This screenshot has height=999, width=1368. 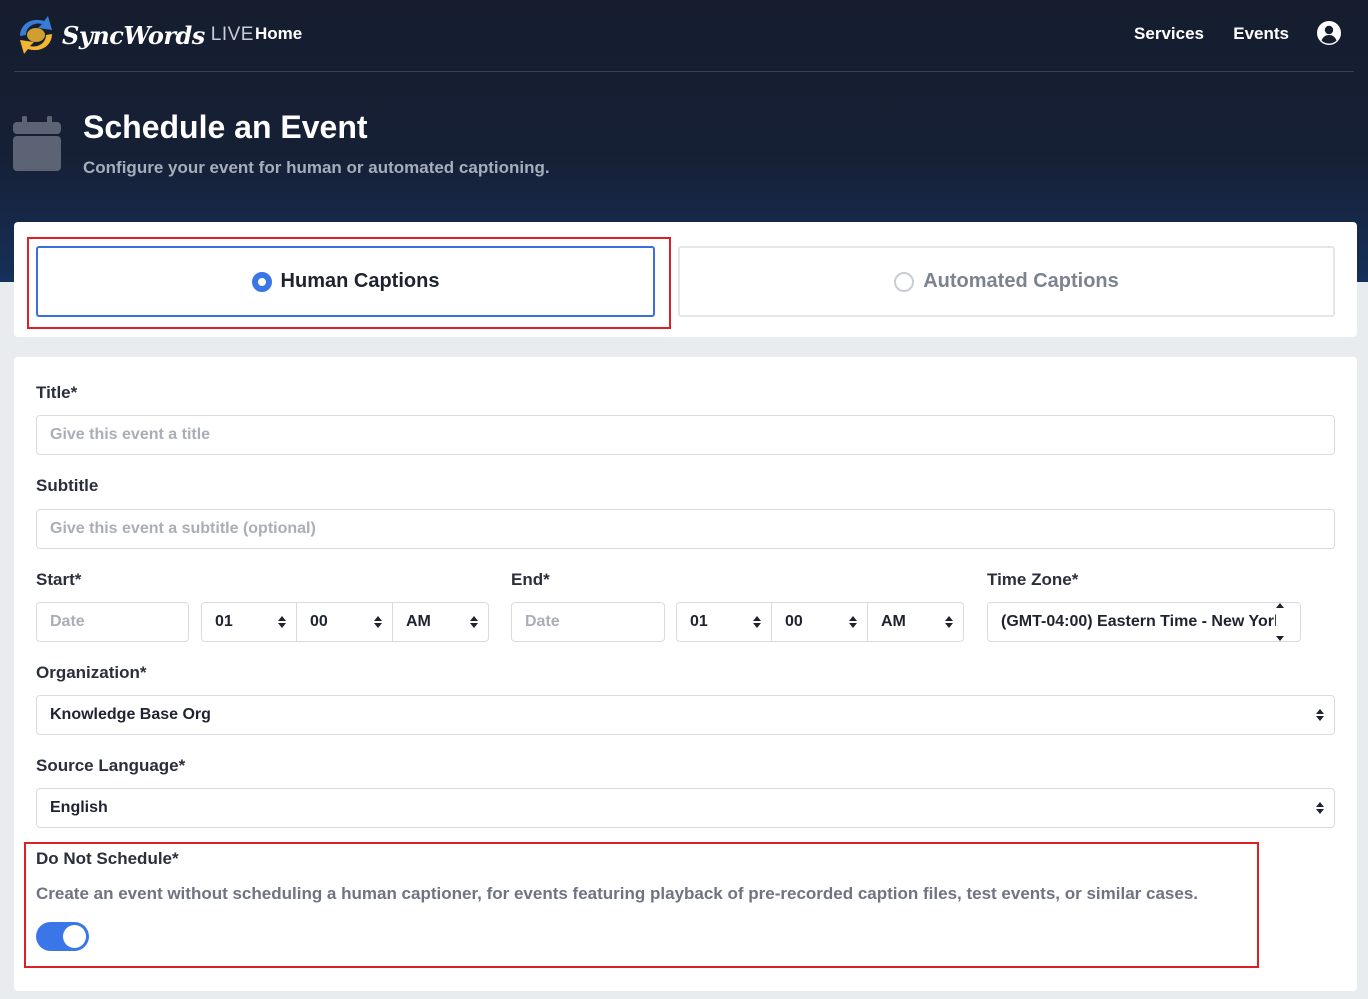 I want to click on calendar-icon, so click(x=37, y=143).